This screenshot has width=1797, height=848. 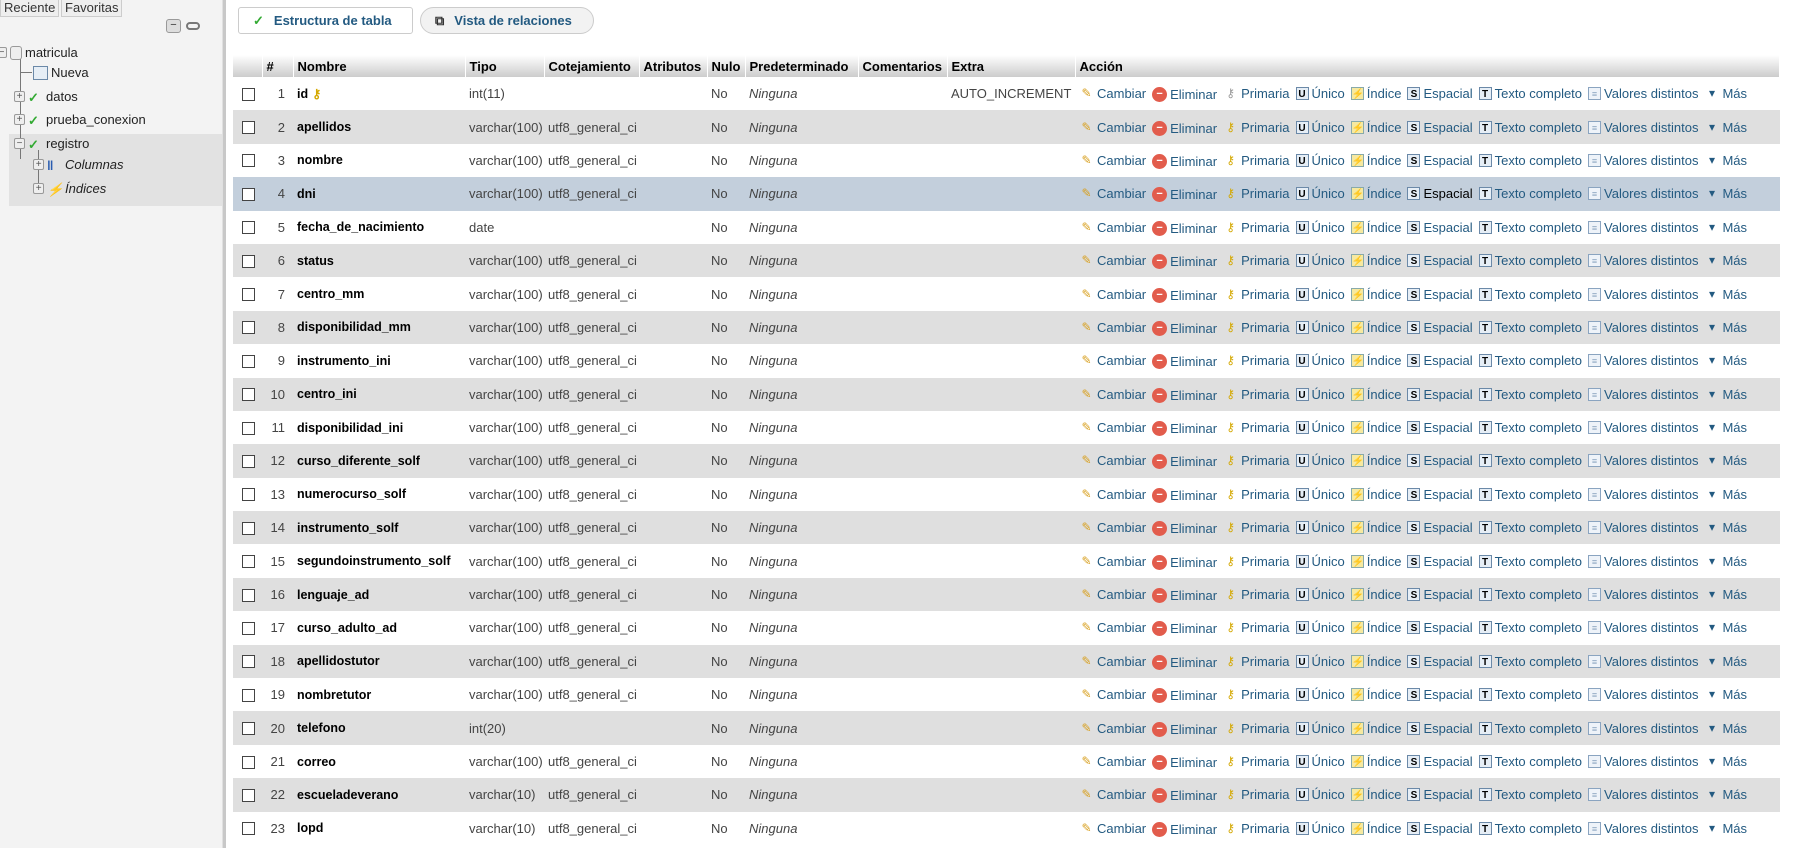 I want to click on tab-favorites: Favoritas, so click(x=92, y=8).